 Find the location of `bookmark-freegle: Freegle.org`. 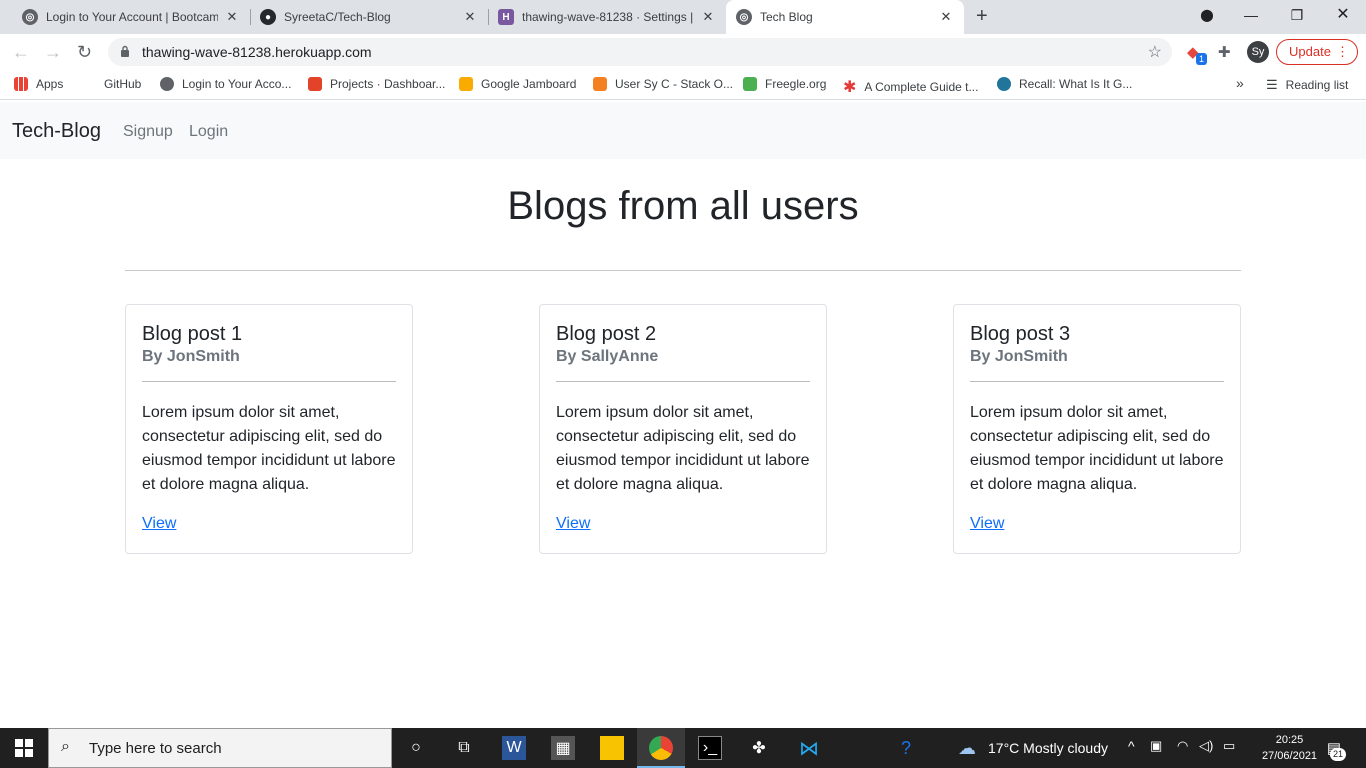

bookmark-freegle: Freegle.org is located at coordinates (784, 84).